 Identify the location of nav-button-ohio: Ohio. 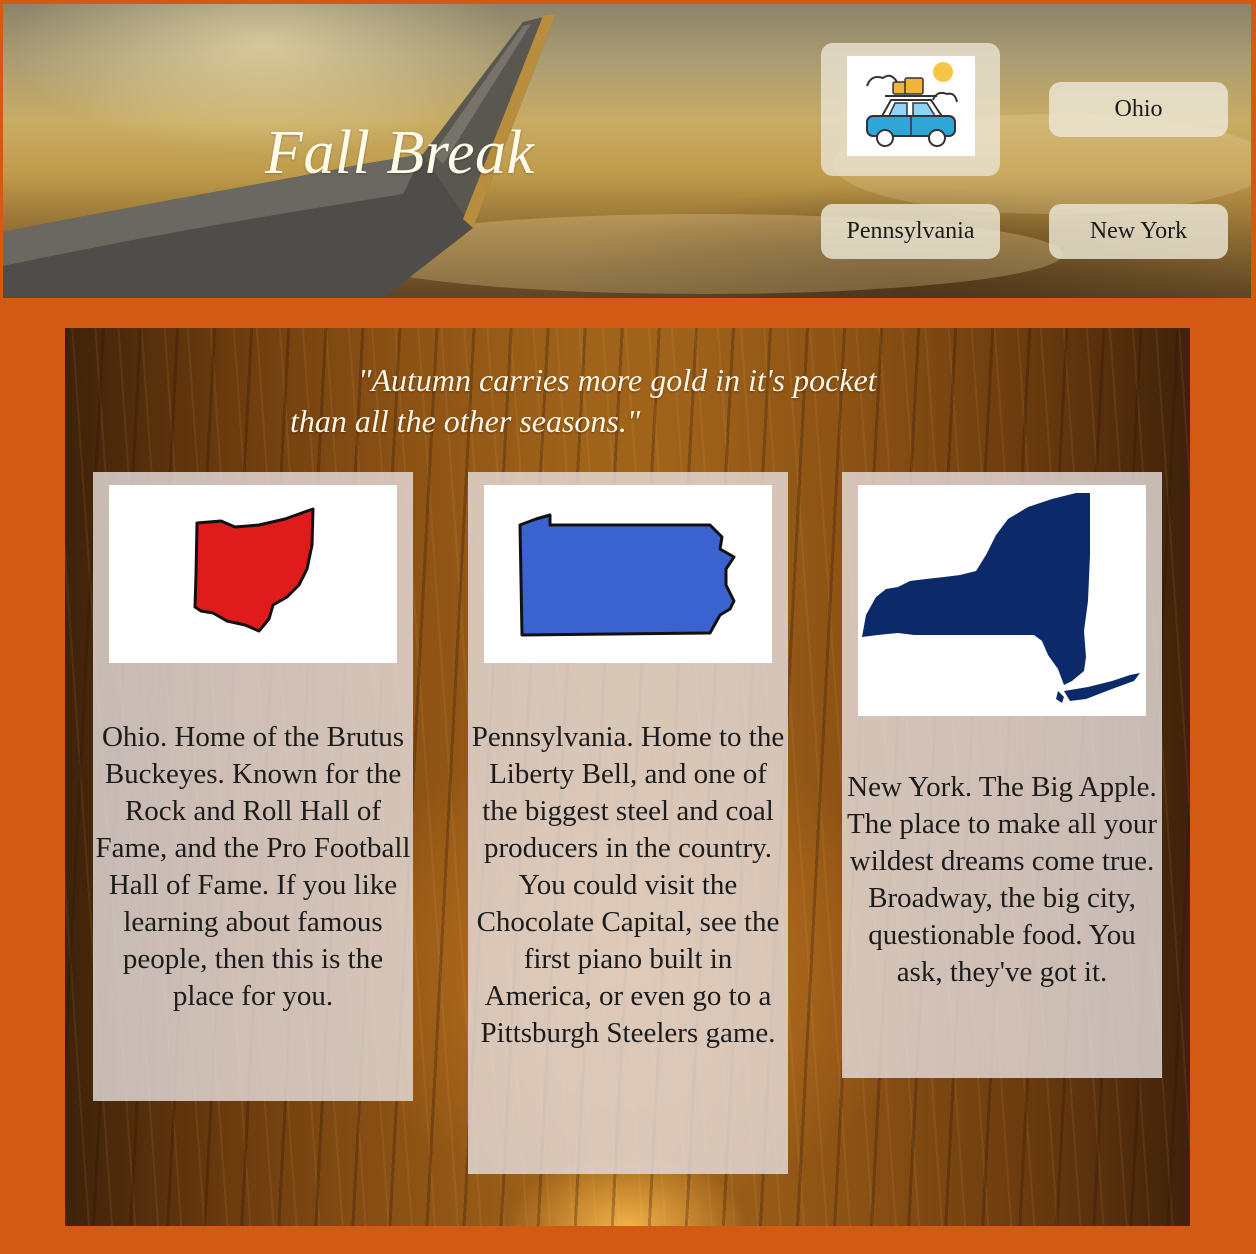
(1138, 109).